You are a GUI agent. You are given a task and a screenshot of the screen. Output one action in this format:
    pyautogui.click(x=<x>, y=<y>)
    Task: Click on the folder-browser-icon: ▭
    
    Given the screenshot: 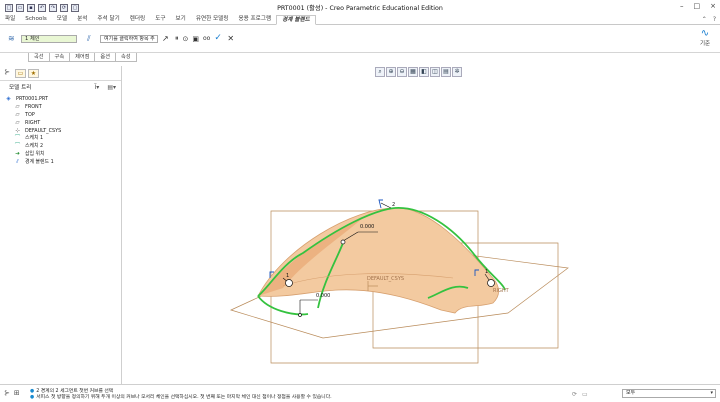 What is the action you would take?
    pyautogui.click(x=20, y=73)
    